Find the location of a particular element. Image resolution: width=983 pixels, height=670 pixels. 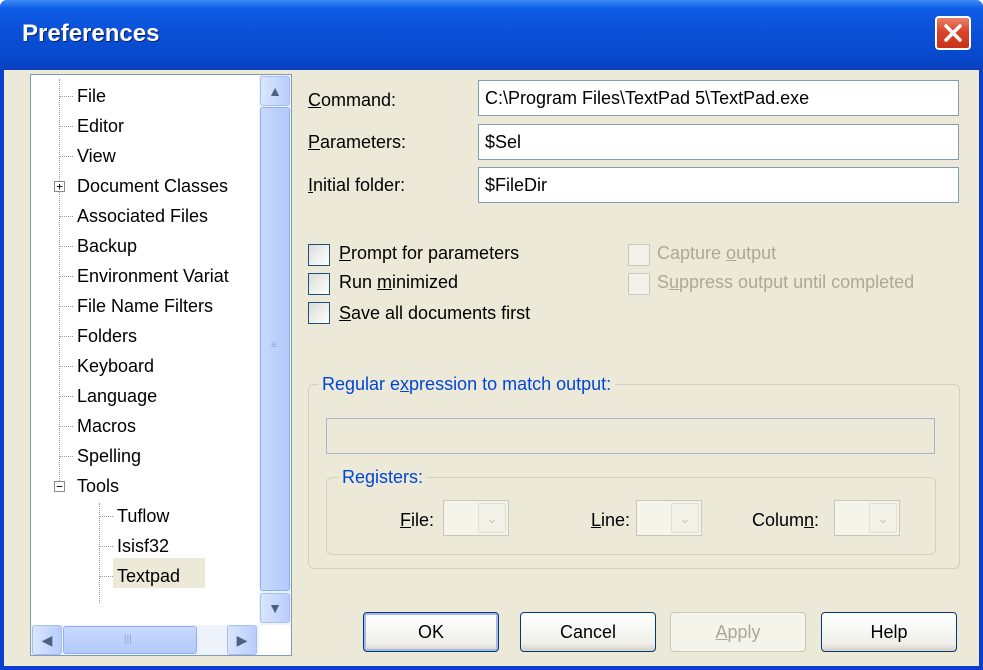

suppress-output-checkbox is located at coordinates (639, 284).